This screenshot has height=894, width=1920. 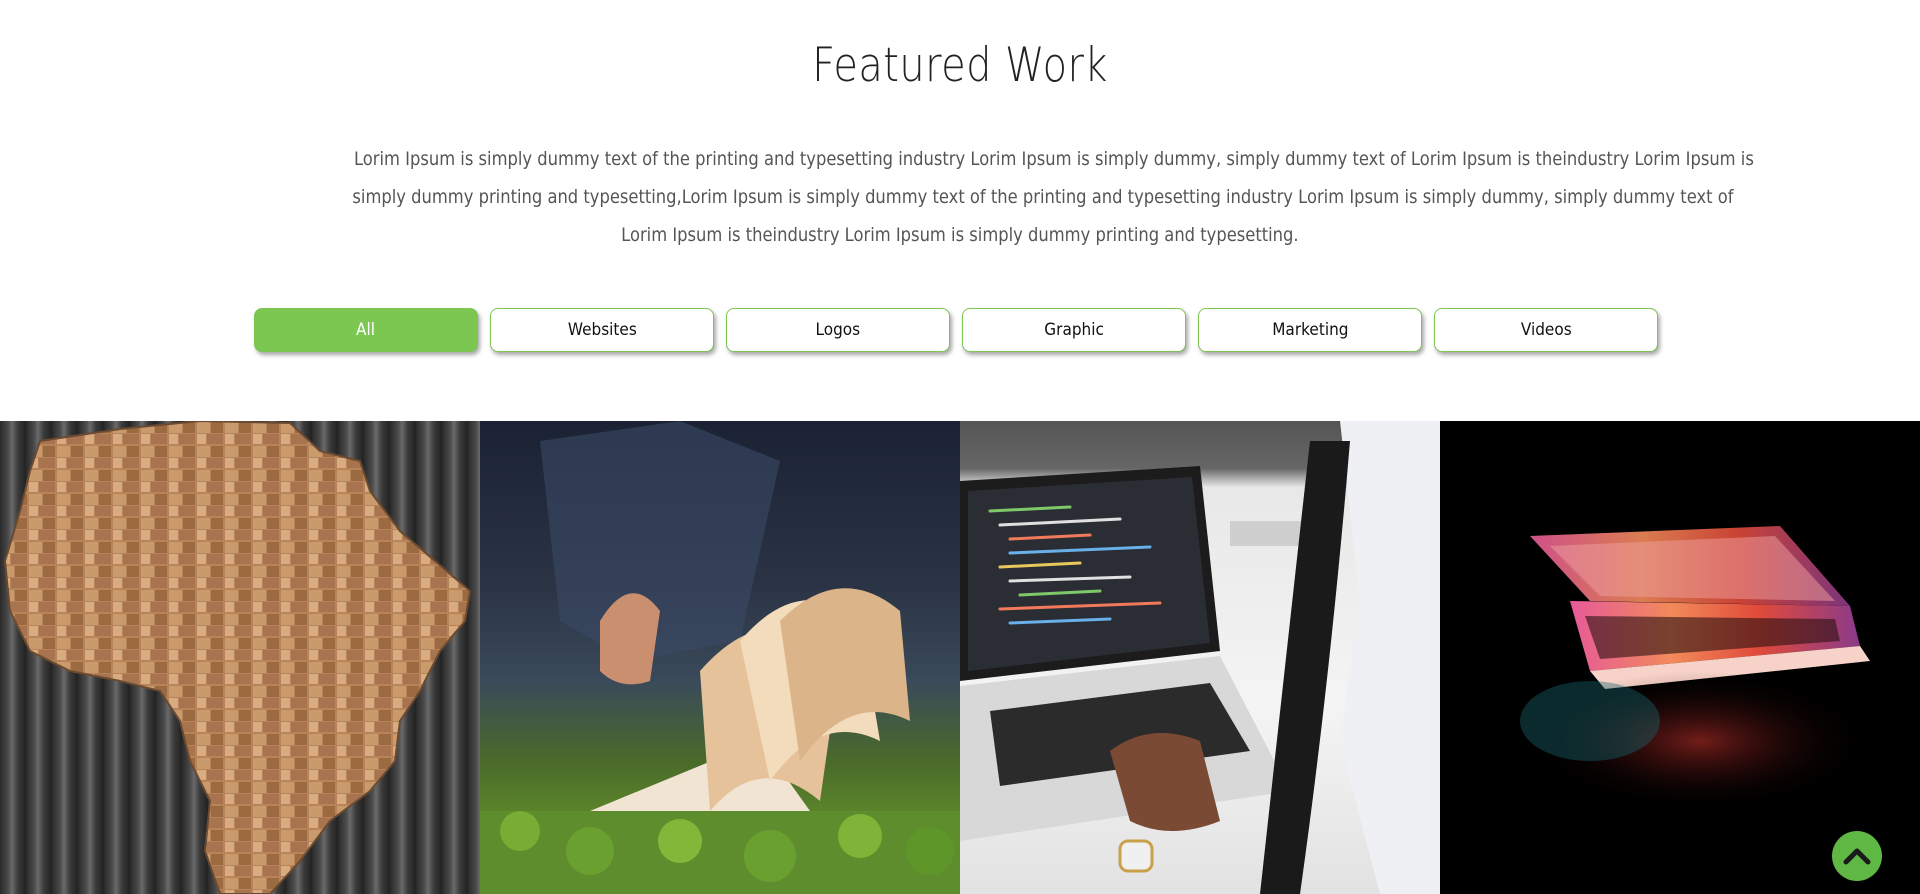 I want to click on gallery-item-africa-map, so click(x=240, y=657).